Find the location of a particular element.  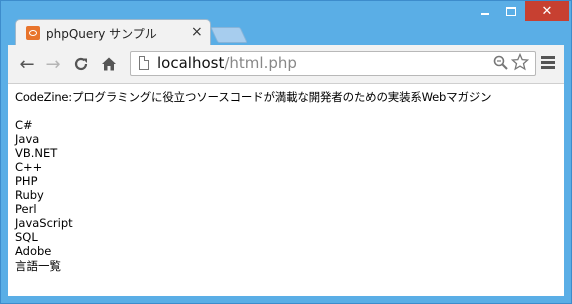

minimize-button is located at coordinates (484, 11).